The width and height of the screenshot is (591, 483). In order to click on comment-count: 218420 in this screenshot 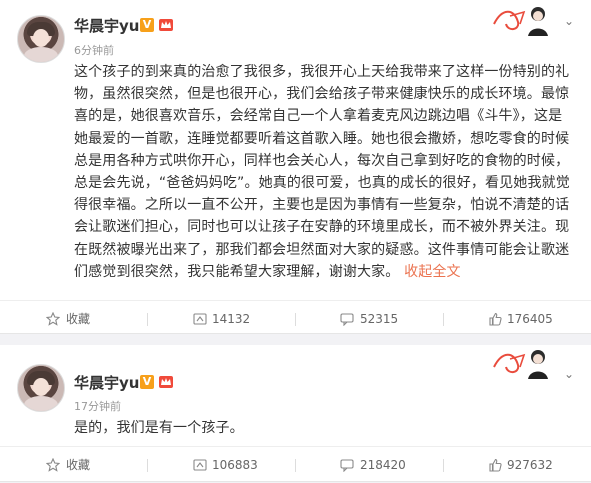, I will do `click(383, 465)`.